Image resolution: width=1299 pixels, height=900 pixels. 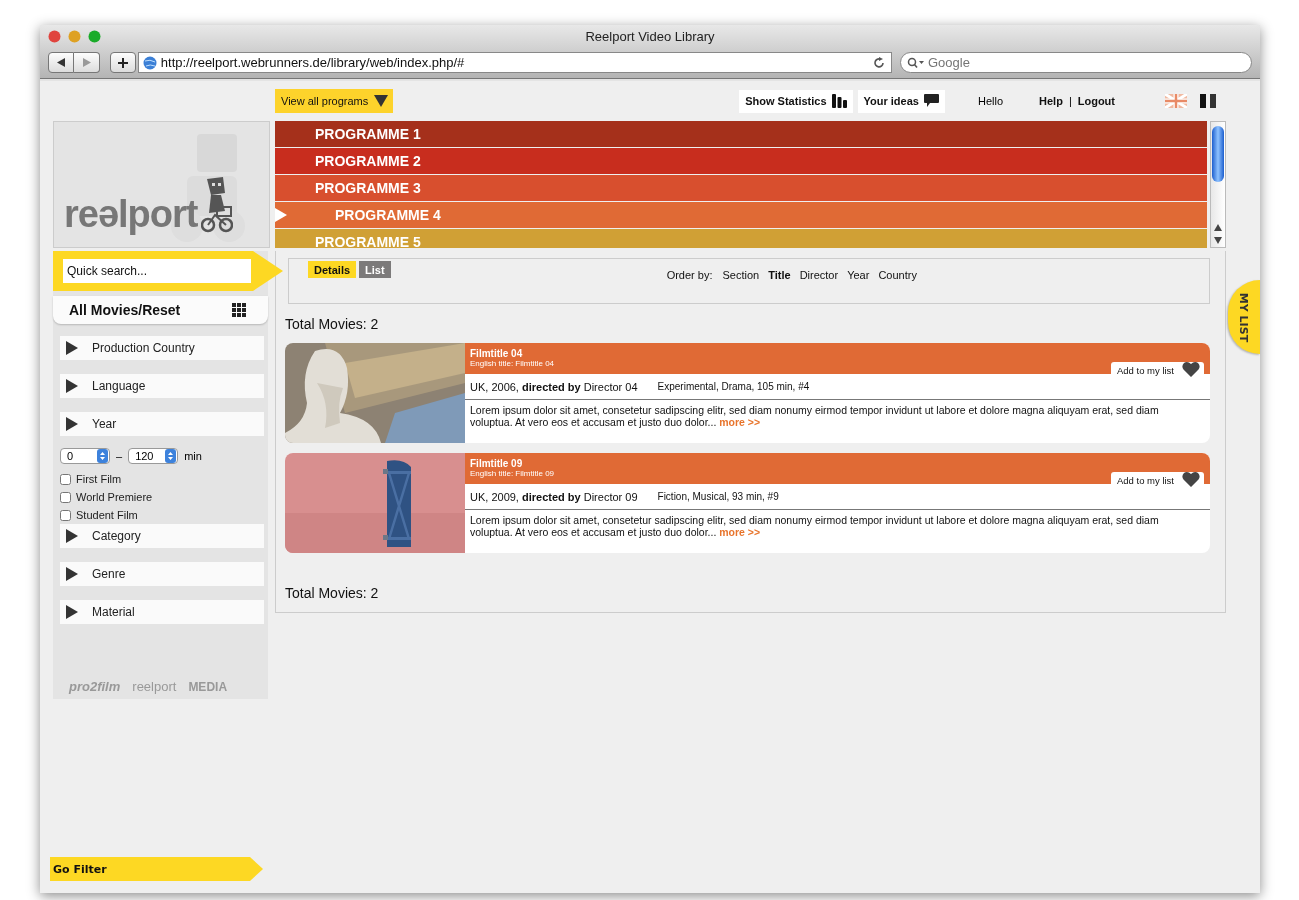 What do you see at coordinates (162, 612) in the screenshot?
I see `filter-section: Material` at bounding box center [162, 612].